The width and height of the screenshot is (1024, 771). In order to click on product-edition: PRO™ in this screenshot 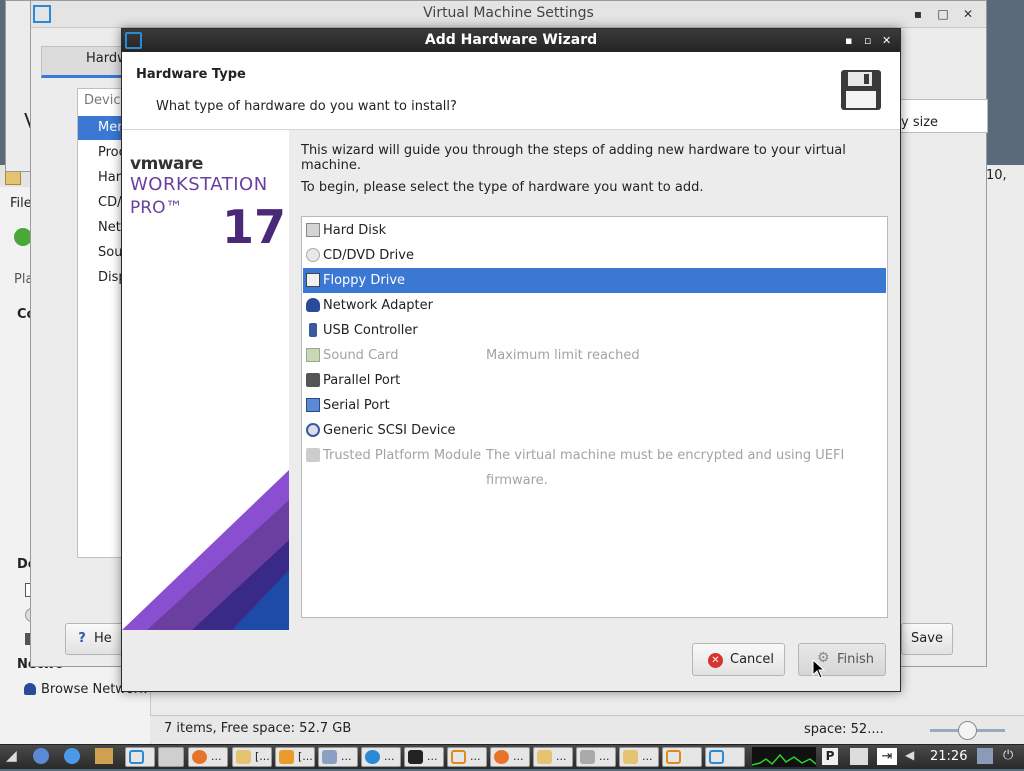, I will do `click(156, 208)`.